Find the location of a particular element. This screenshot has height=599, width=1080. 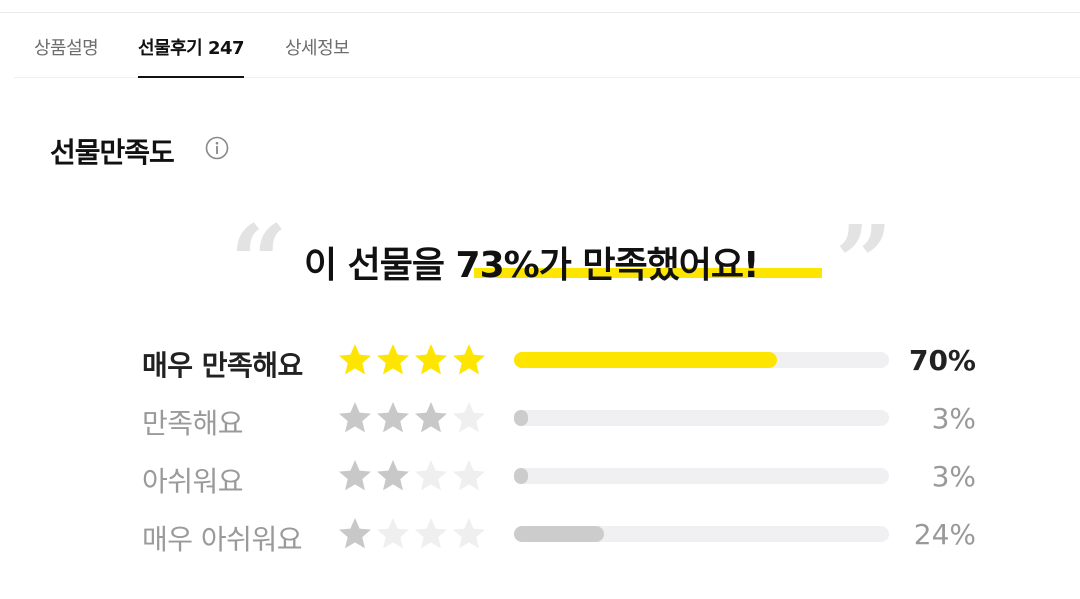

rating-row: 아쉬워요 3% is located at coordinates (562, 478).